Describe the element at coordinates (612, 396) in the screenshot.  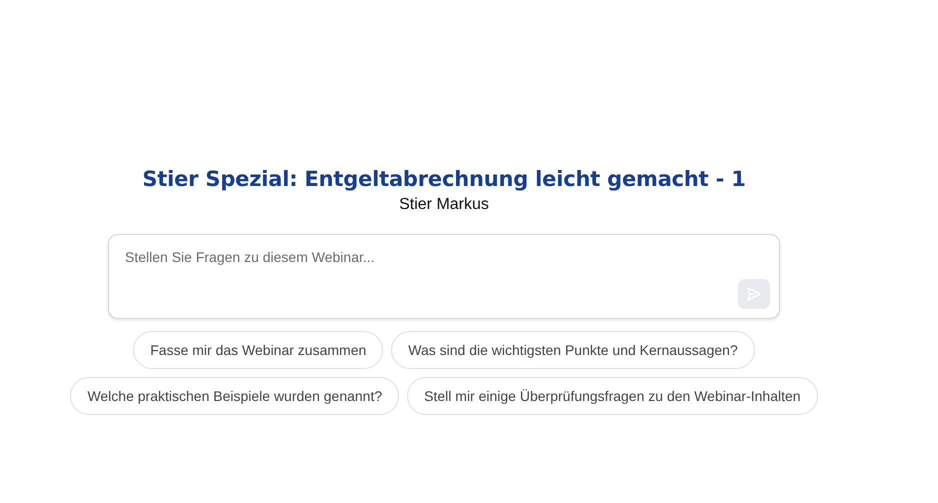
I see `suggestion-chip: Stell mir einige Überprüfungsfragen zu den Webinar-Inhalten` at that location.